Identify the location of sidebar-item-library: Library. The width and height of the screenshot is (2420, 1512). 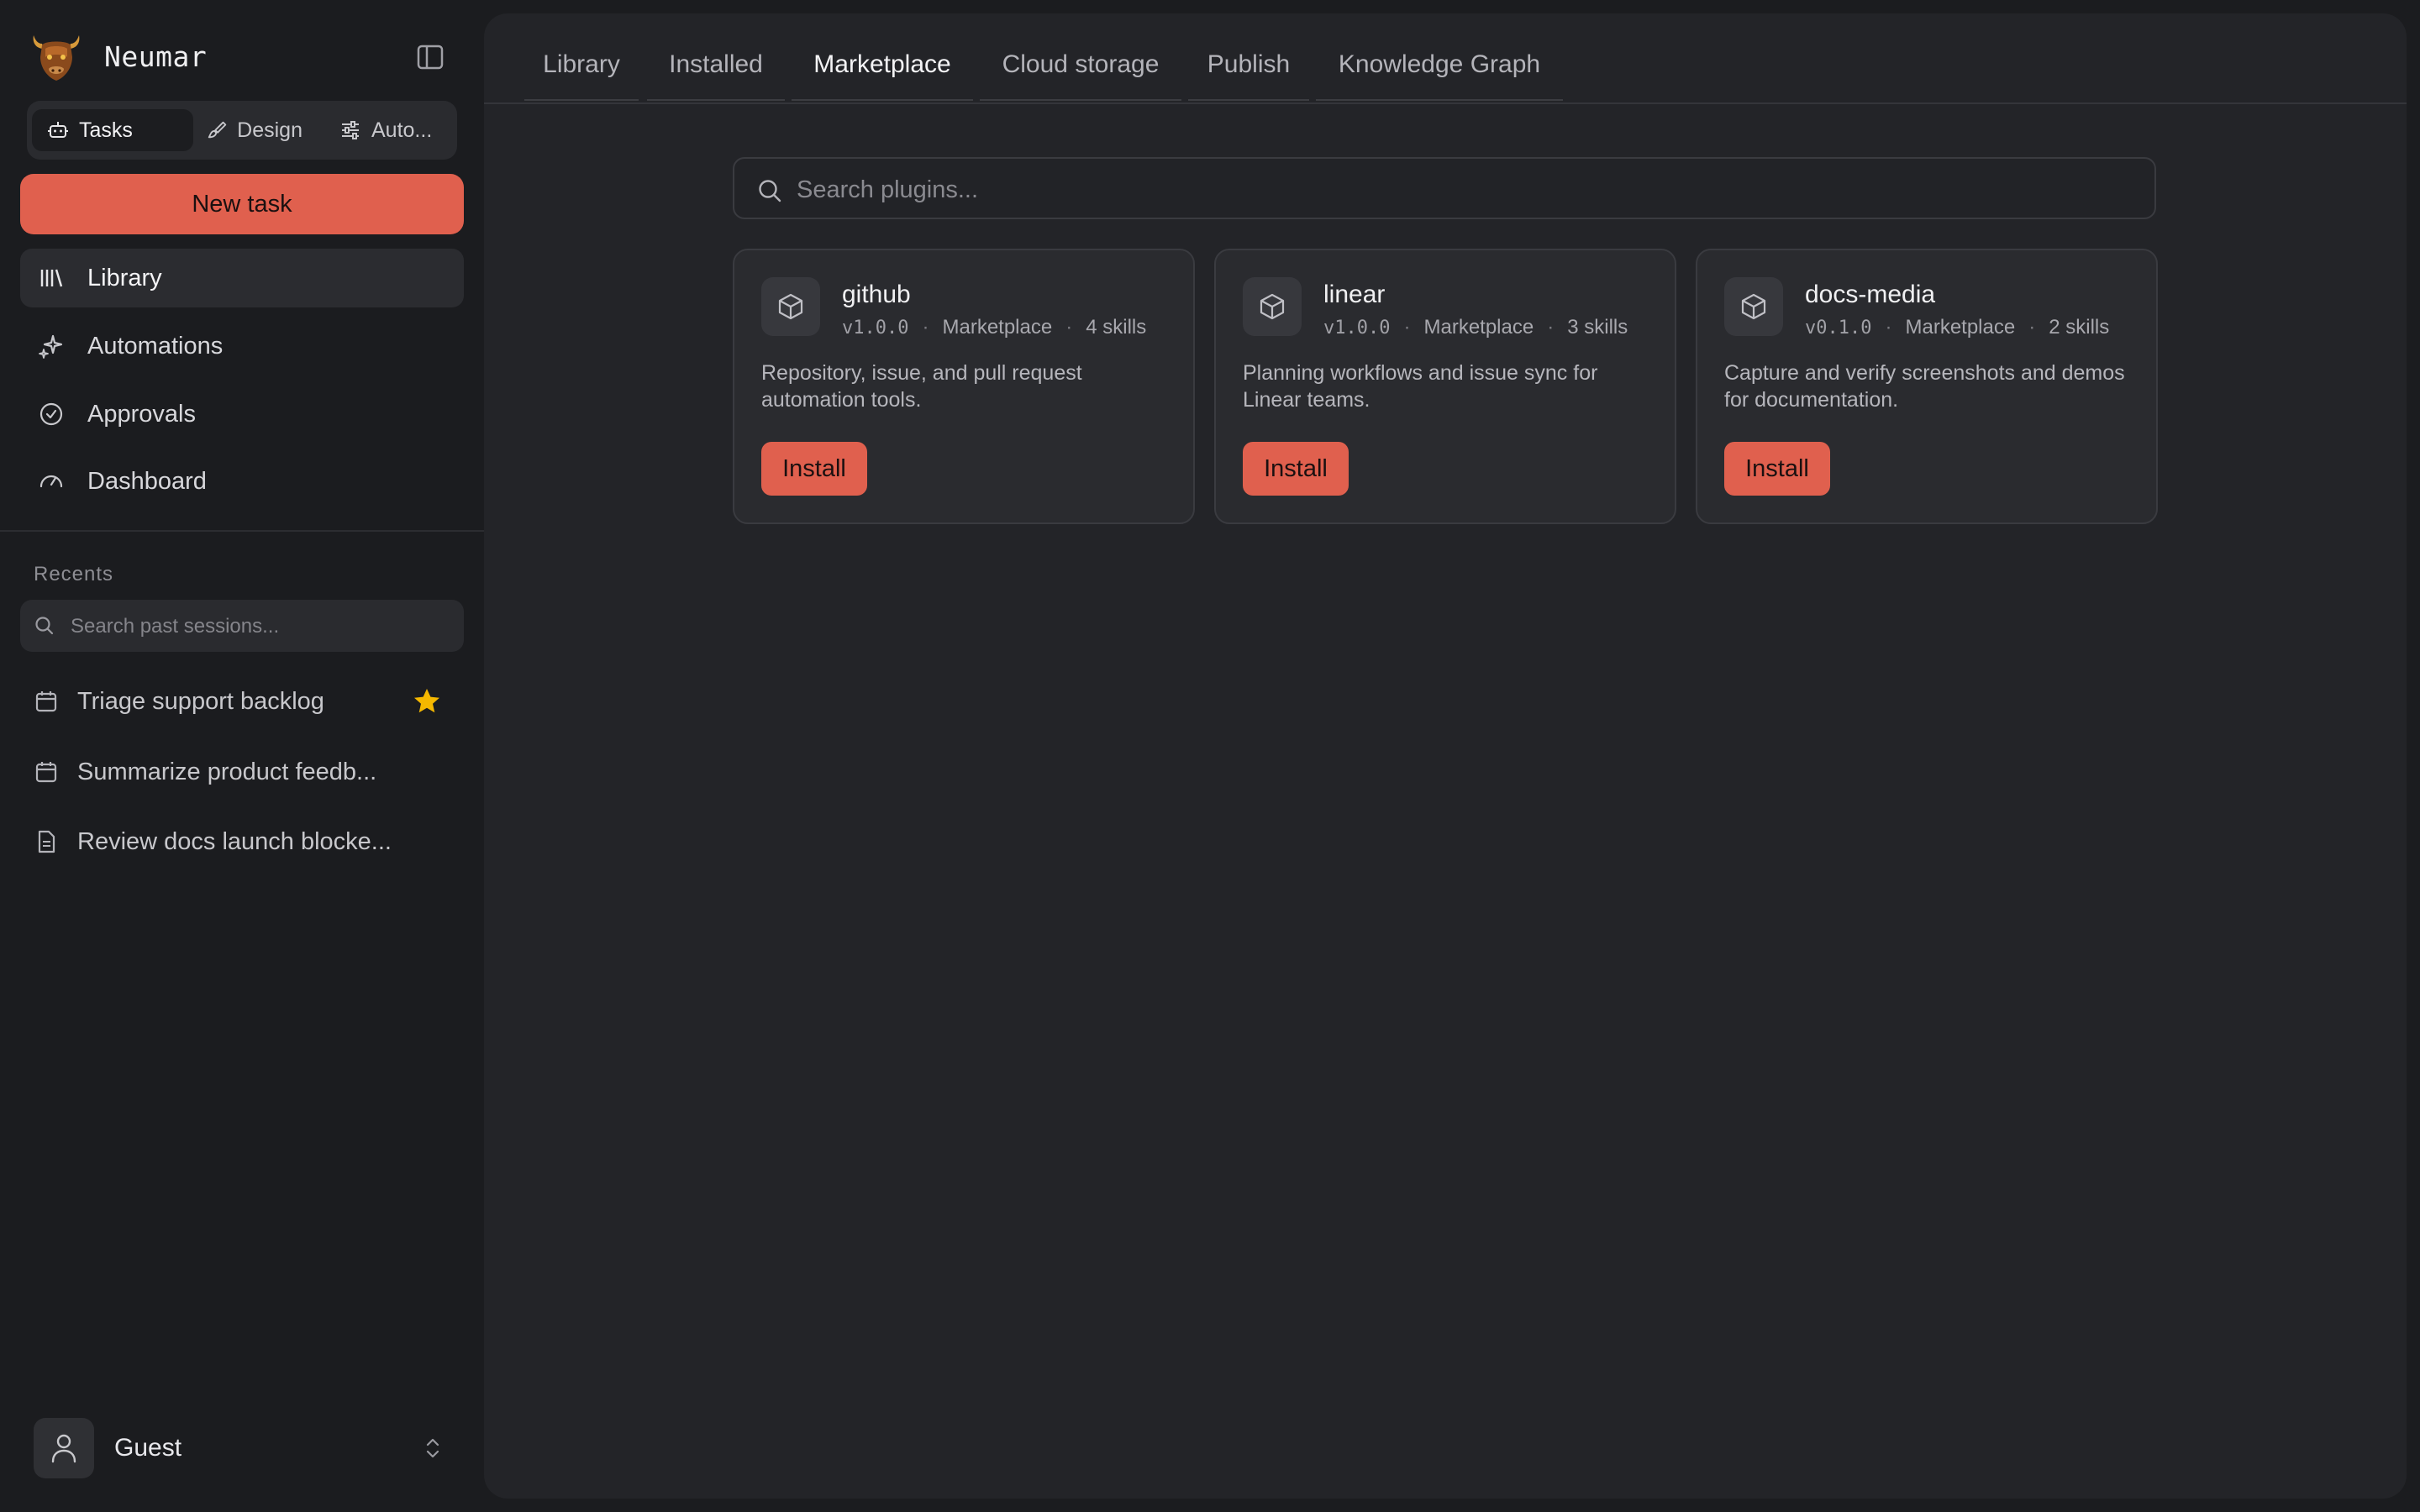
(242, 278).